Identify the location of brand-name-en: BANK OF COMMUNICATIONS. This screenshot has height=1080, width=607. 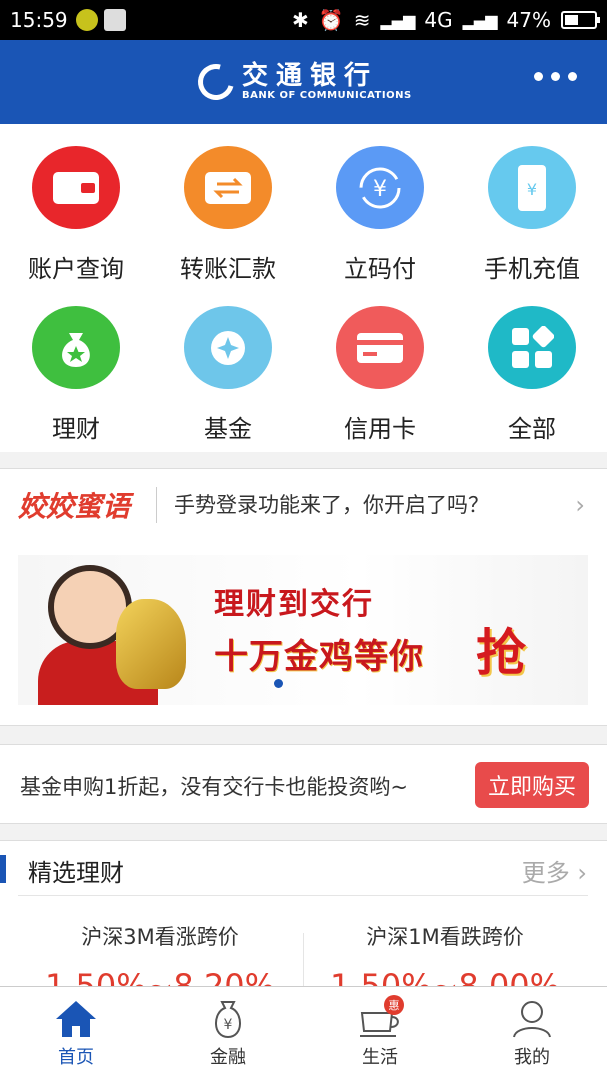
(327, 95).